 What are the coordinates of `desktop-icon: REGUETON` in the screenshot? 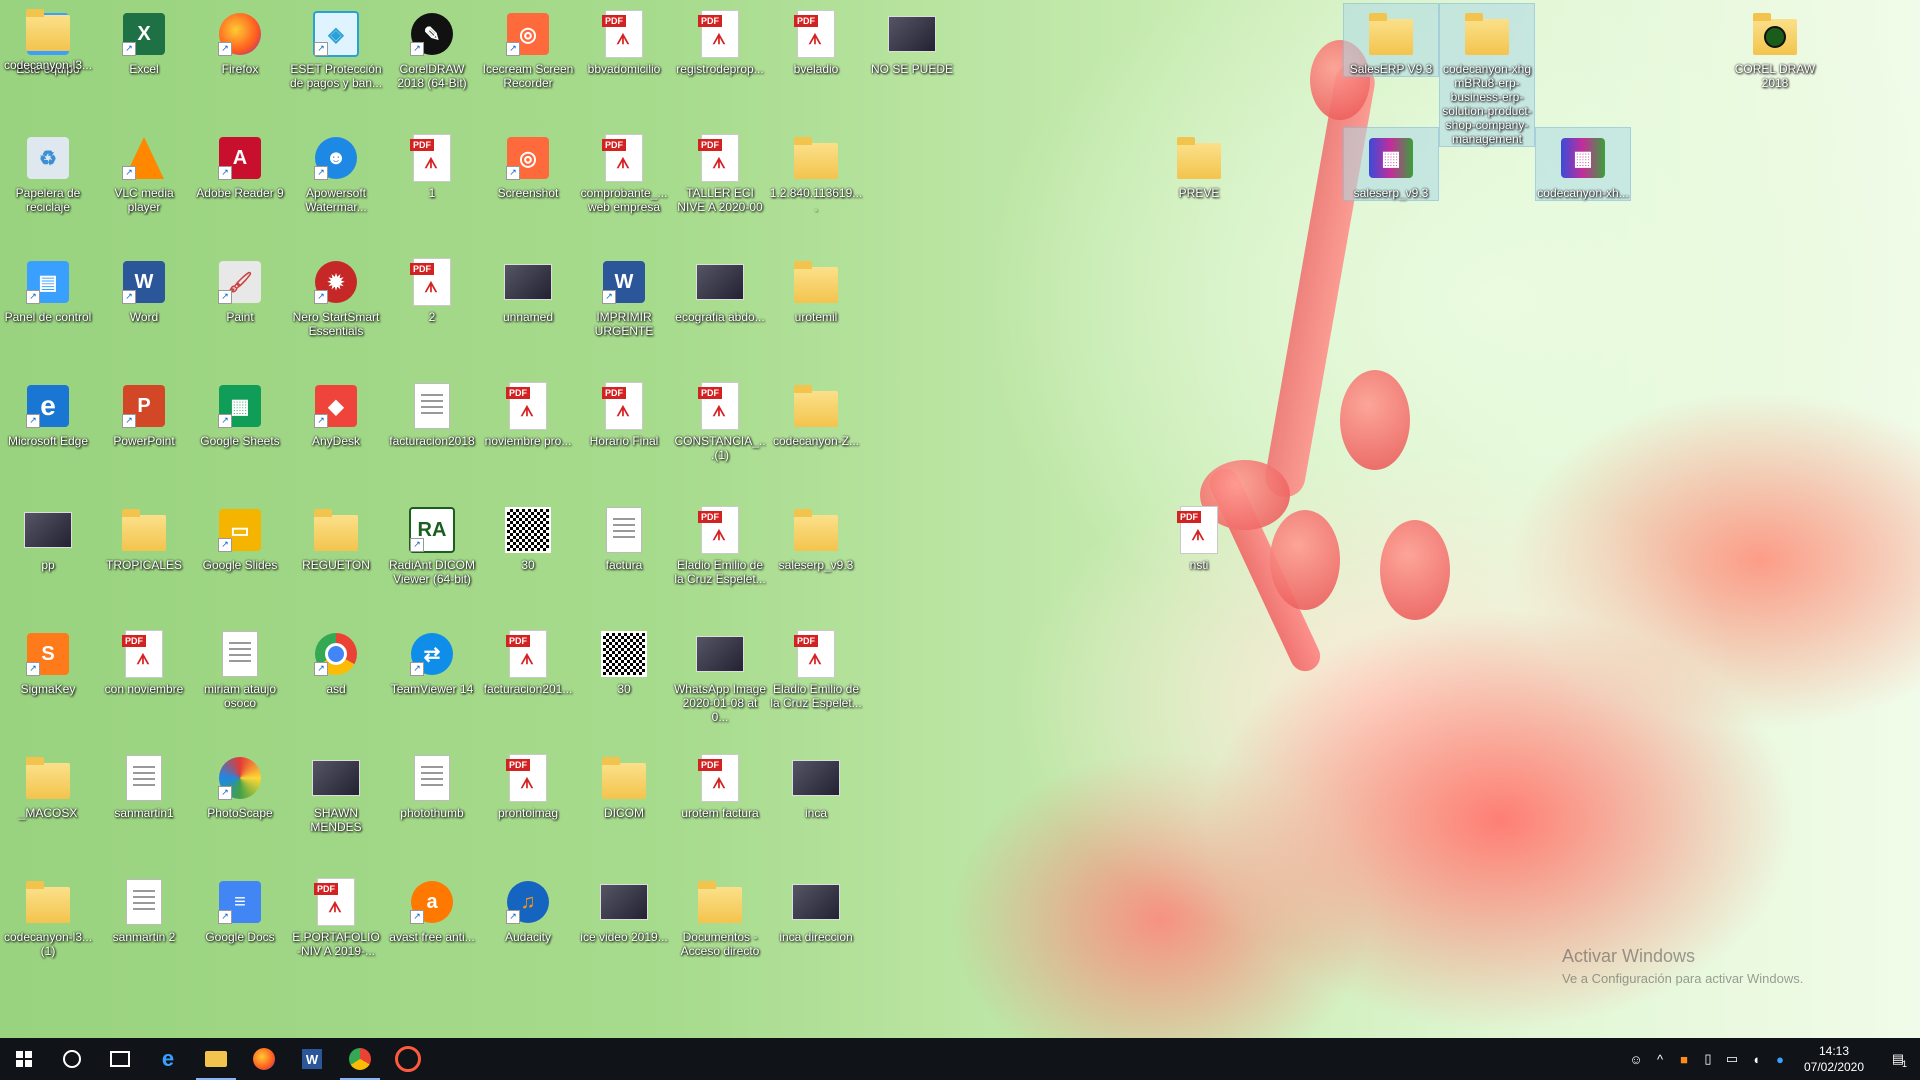 It's located at (336, 536).